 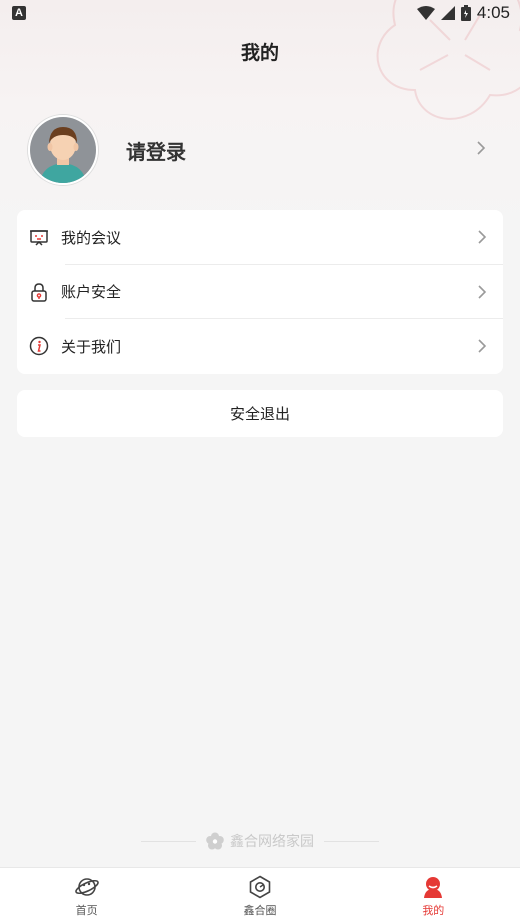 What do you see at coordinates (433, 887) in the screenshot?
I see `person-icon` at bounding box center [433, 887].